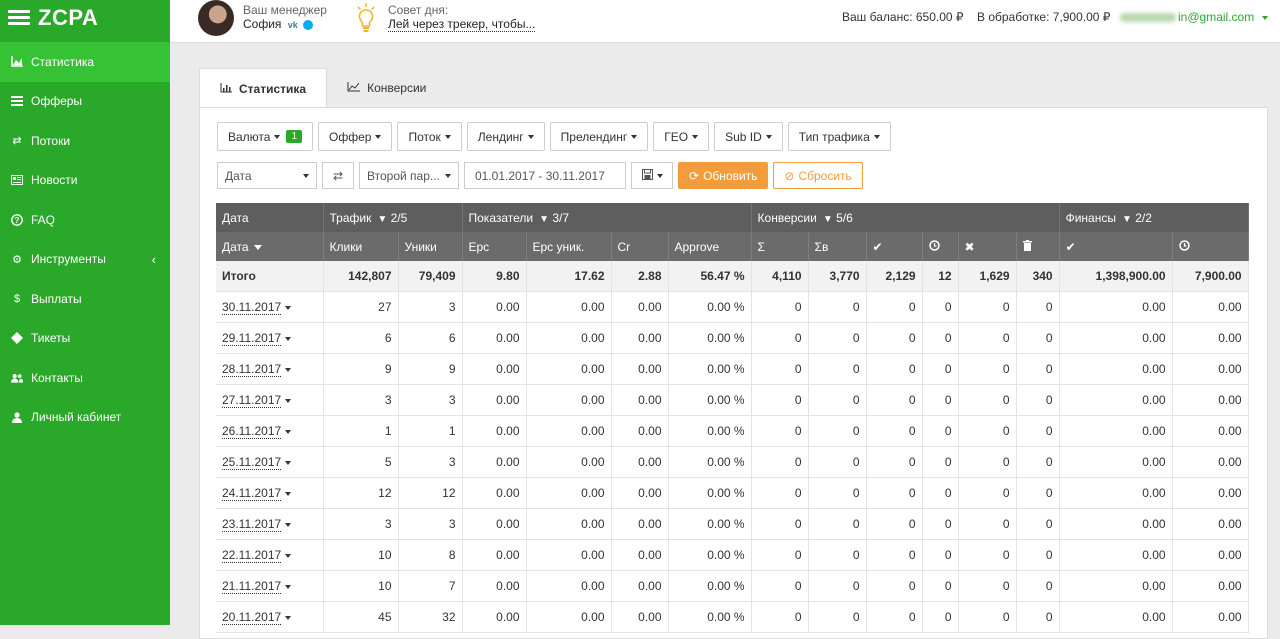 The image size is (1280, 639). What do you see at coordinates (987, 246) in the screenshot?
I see `col-rejected: ✖` at bounding box center [987, 246].